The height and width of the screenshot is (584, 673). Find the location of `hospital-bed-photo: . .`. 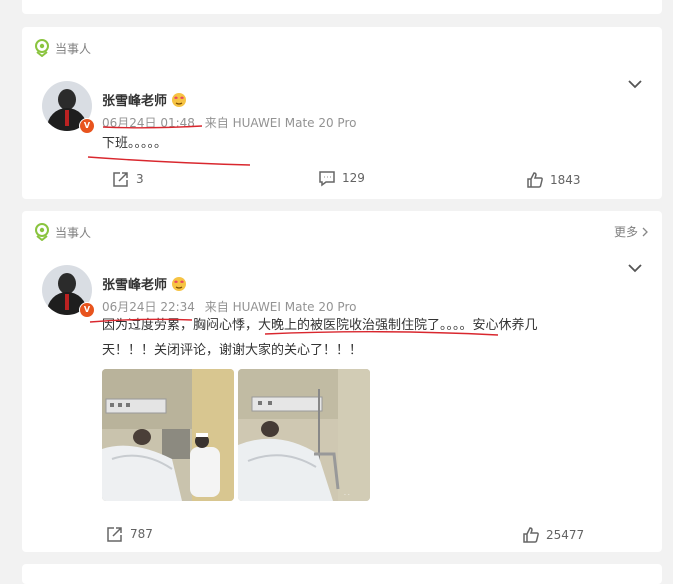

hospital-bed-photo: . . is located at coordinates (304, 435).